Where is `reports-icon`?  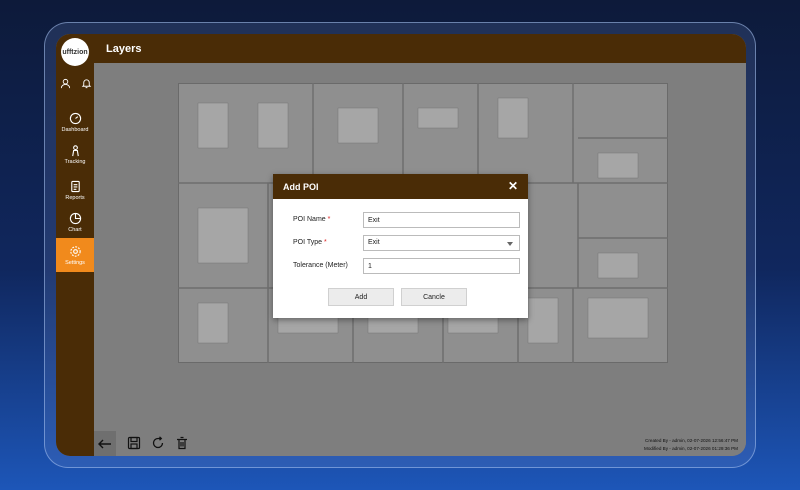 reports-icon is located at coordinates (75, 186).